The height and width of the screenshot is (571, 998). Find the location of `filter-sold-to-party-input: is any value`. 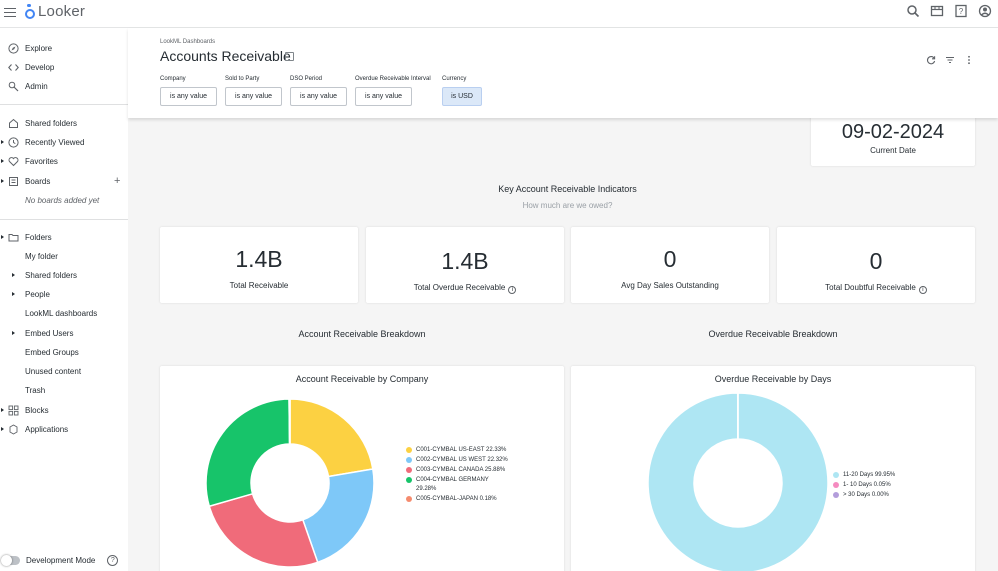

filter-sold-to-party-input: is any value is located at coordinates (253, 96).